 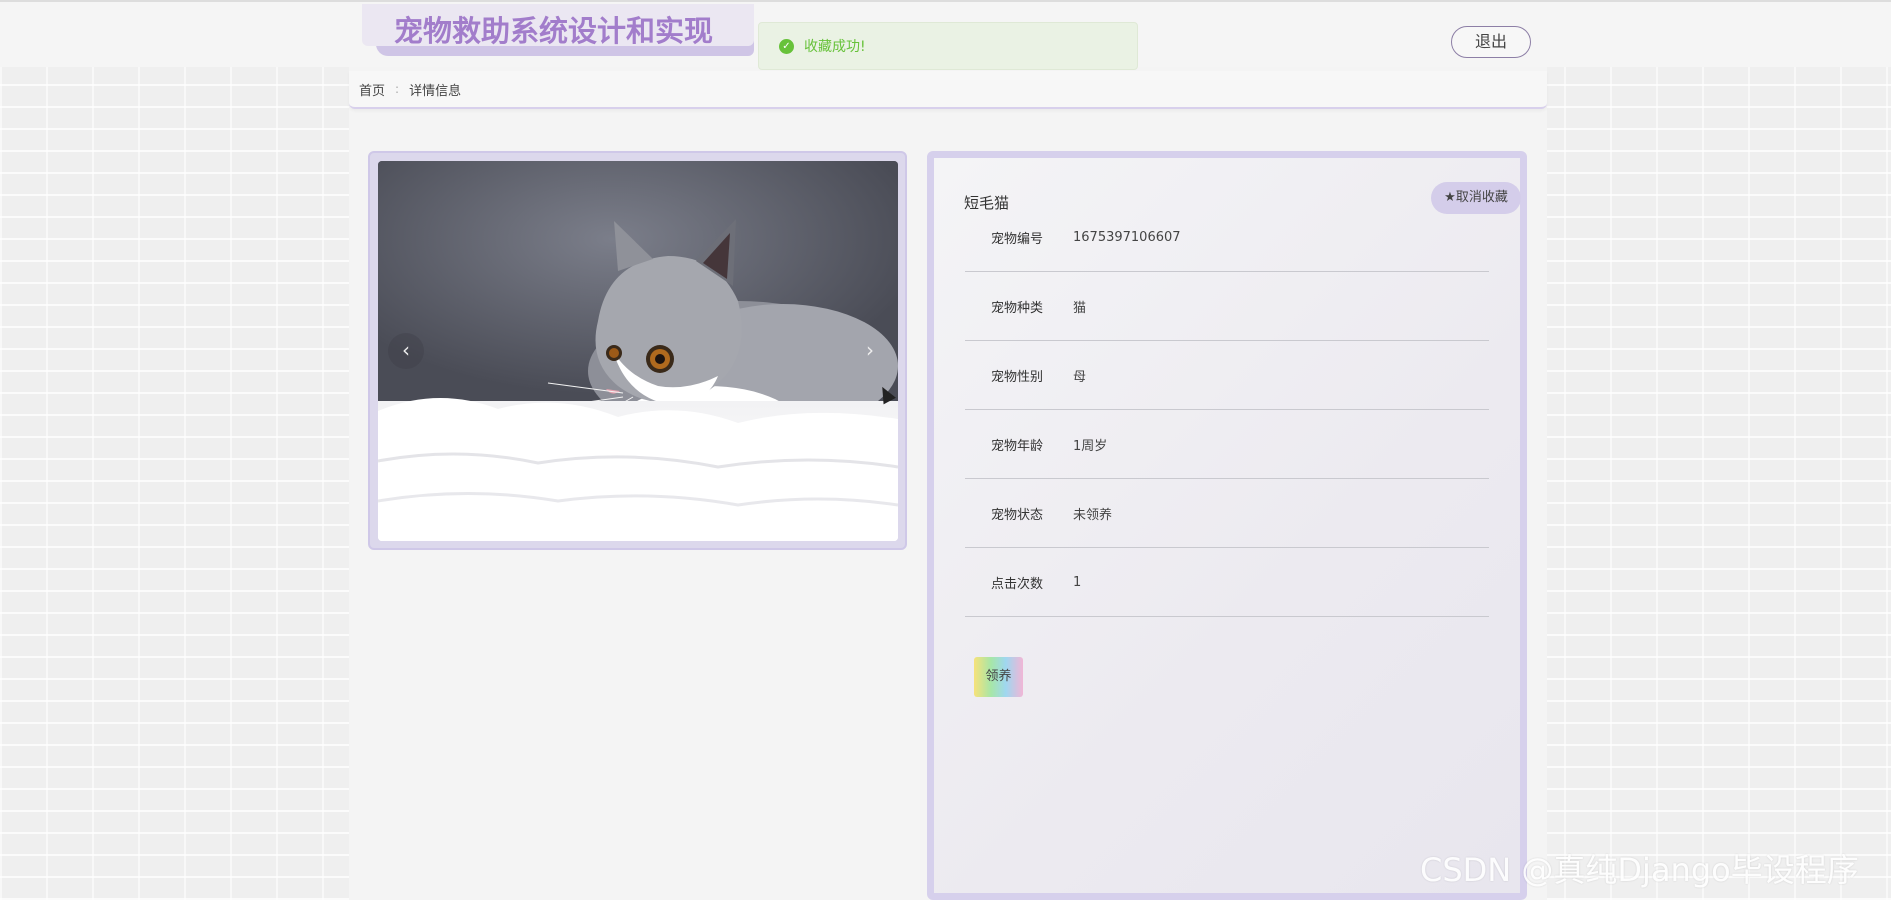 What do you see at coordinates (786, 46) in the screenshot?
I see `check-circle-icon: ✓` at bounding box center [786, 46].